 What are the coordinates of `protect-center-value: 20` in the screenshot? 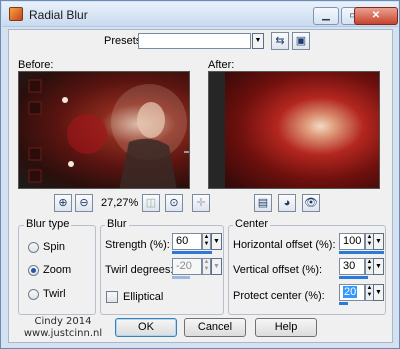 It's located at (350, 292).